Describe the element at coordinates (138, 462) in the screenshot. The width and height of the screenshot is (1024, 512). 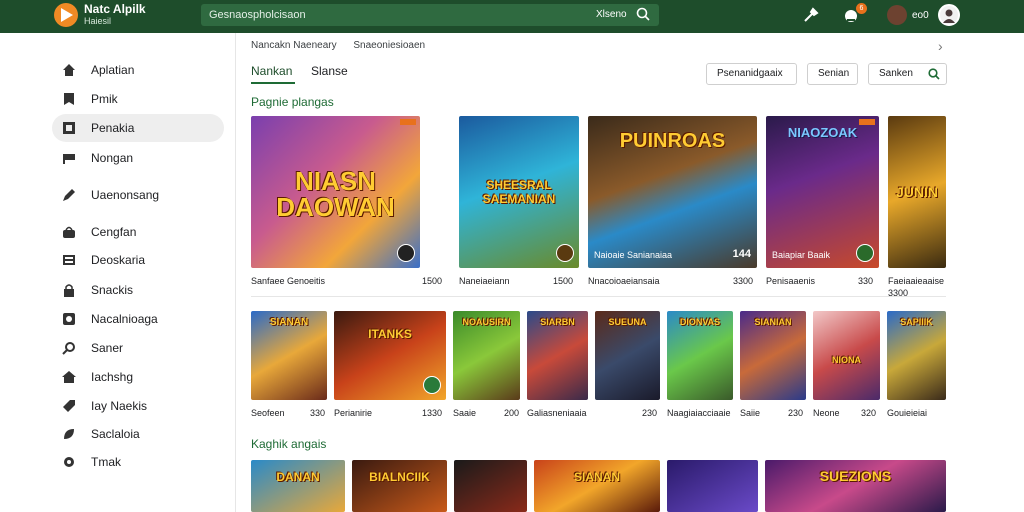
I see `sidebar-item-13: Tmak` at that location.